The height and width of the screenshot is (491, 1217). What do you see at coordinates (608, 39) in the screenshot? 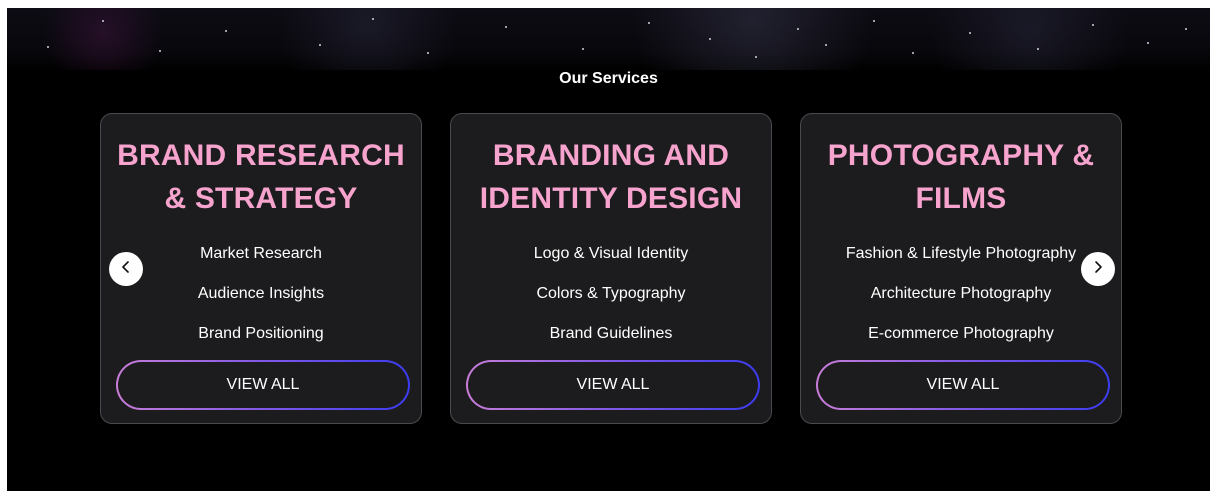
I see `starfield-banner` at bounding box center [608, 39].